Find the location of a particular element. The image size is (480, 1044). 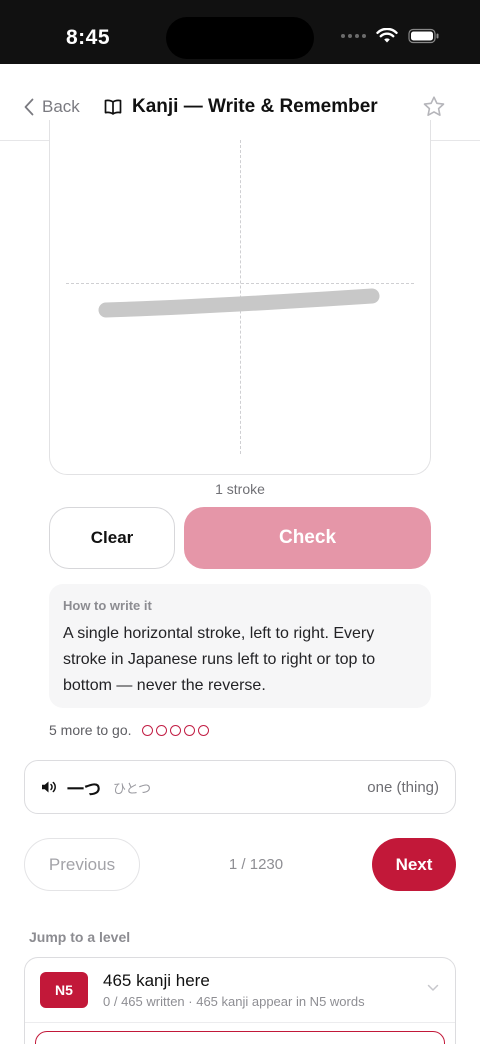

status-icons is located at coordinates (390, 36).